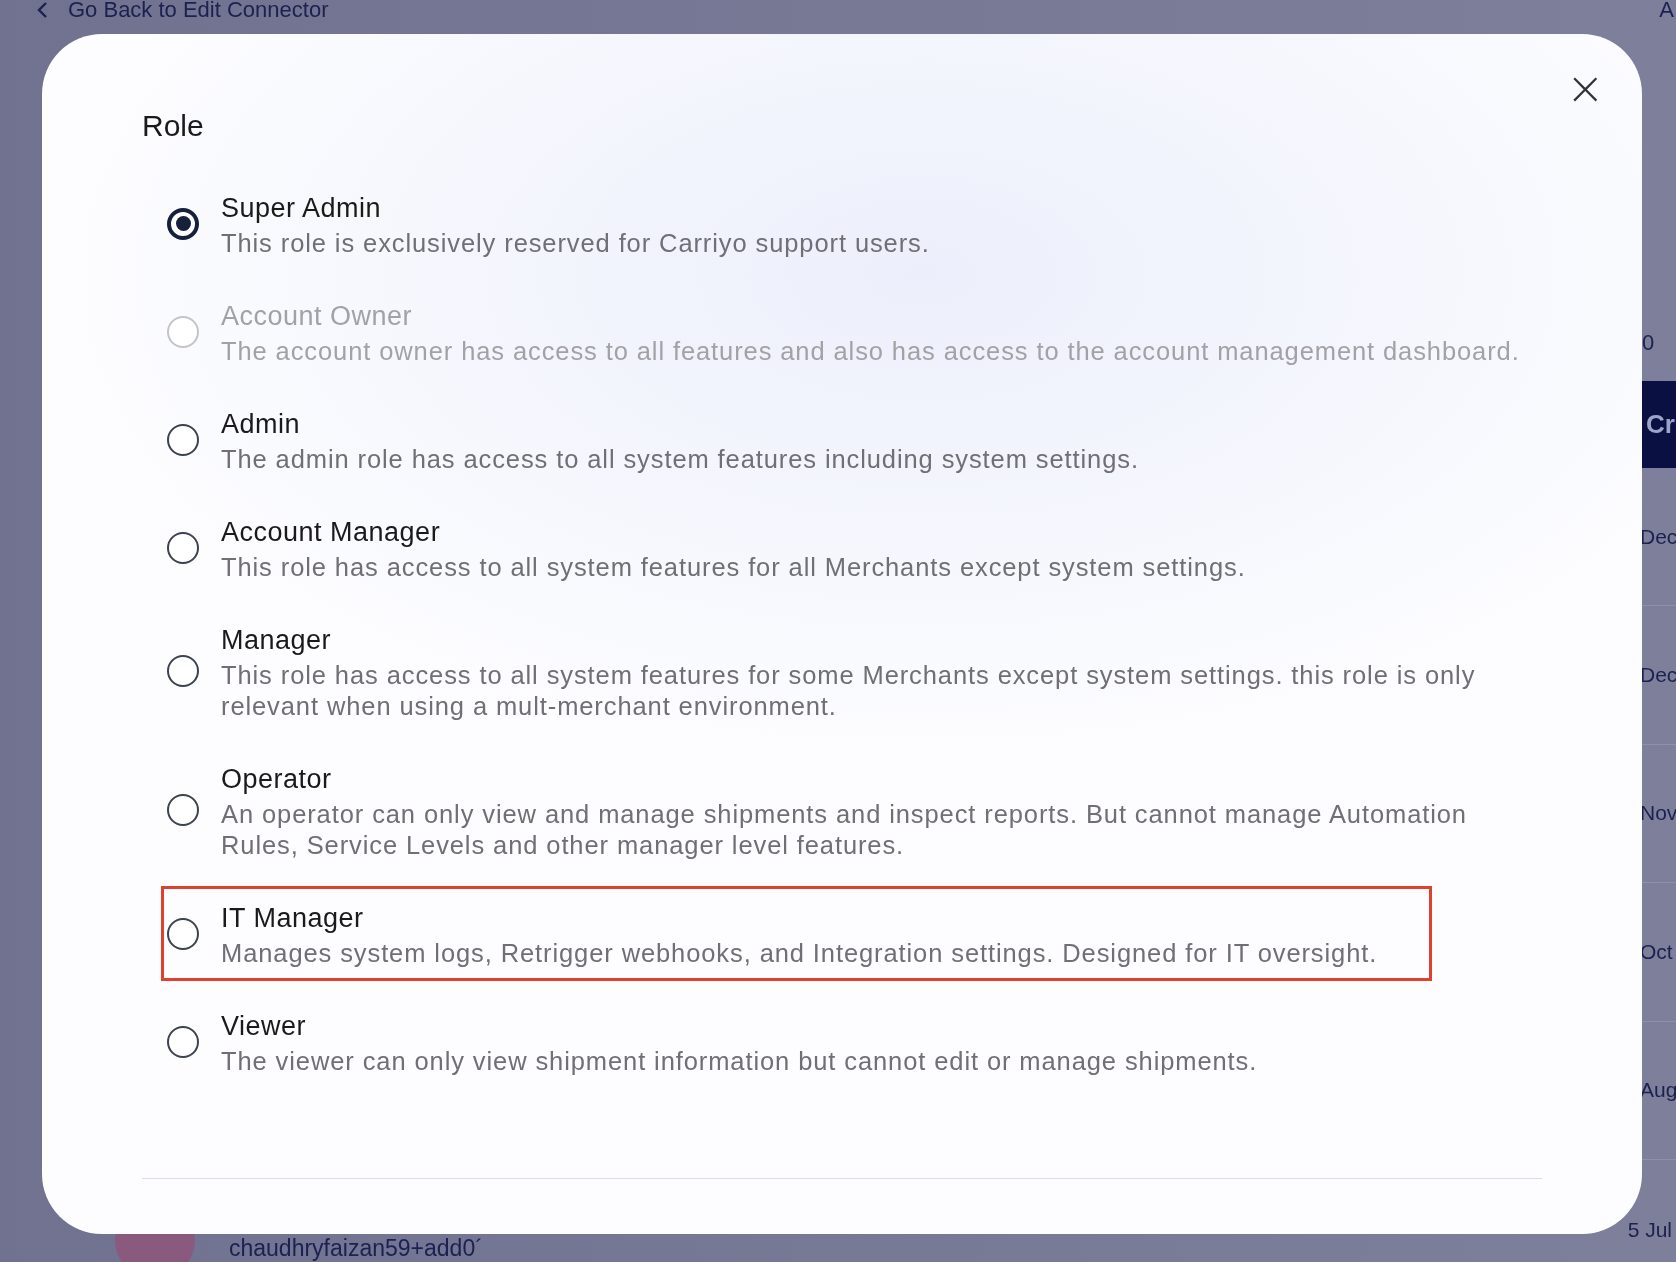 Image resolution: width=1676 pixels, height=1262 pixels. I want to click on role-description: This role is exclusively reserved for Carriyo support users., so click(575, 243).